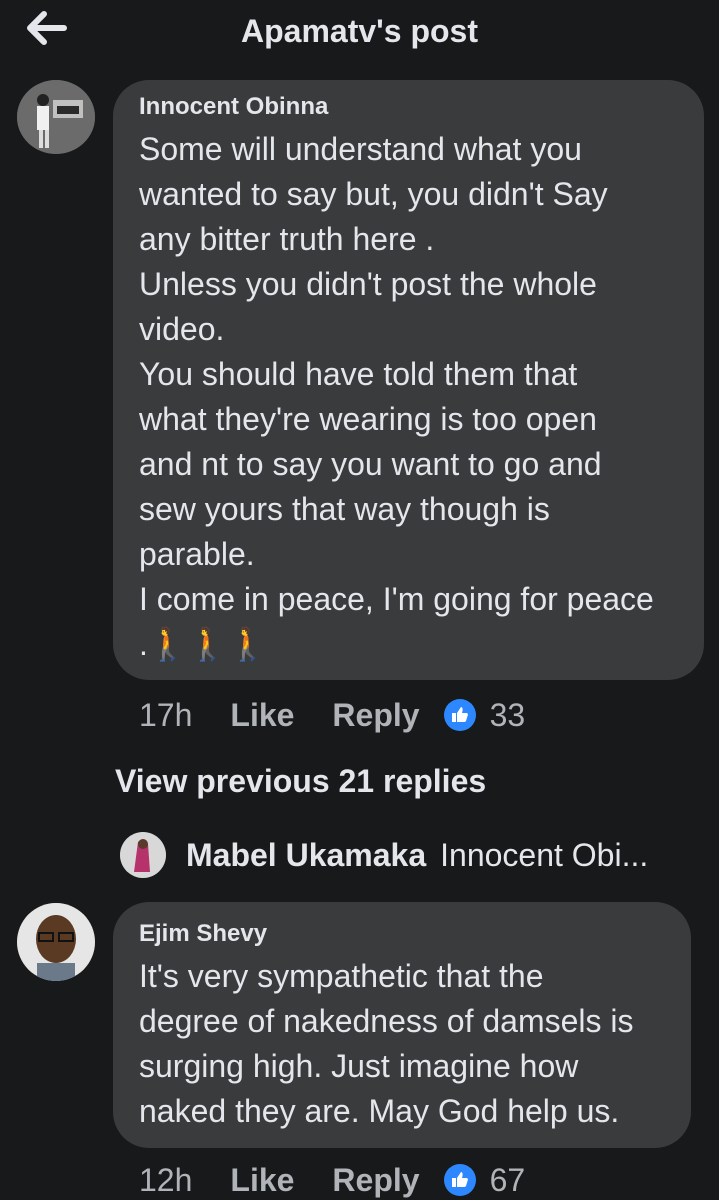 The width and height of the screenshot is (719, 1200). Describe the element at coordinates (306, 854) in the screenshot. I see `reply-author: Mabel Ukamaka` at that location.